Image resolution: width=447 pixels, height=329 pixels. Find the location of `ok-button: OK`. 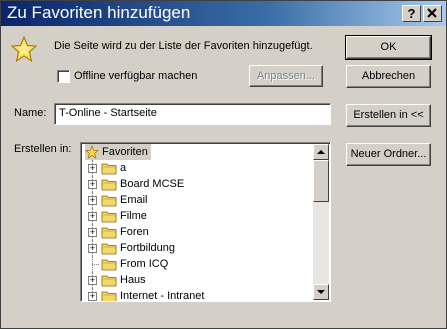

ok-button: OK is located at coordinates (388, 47).